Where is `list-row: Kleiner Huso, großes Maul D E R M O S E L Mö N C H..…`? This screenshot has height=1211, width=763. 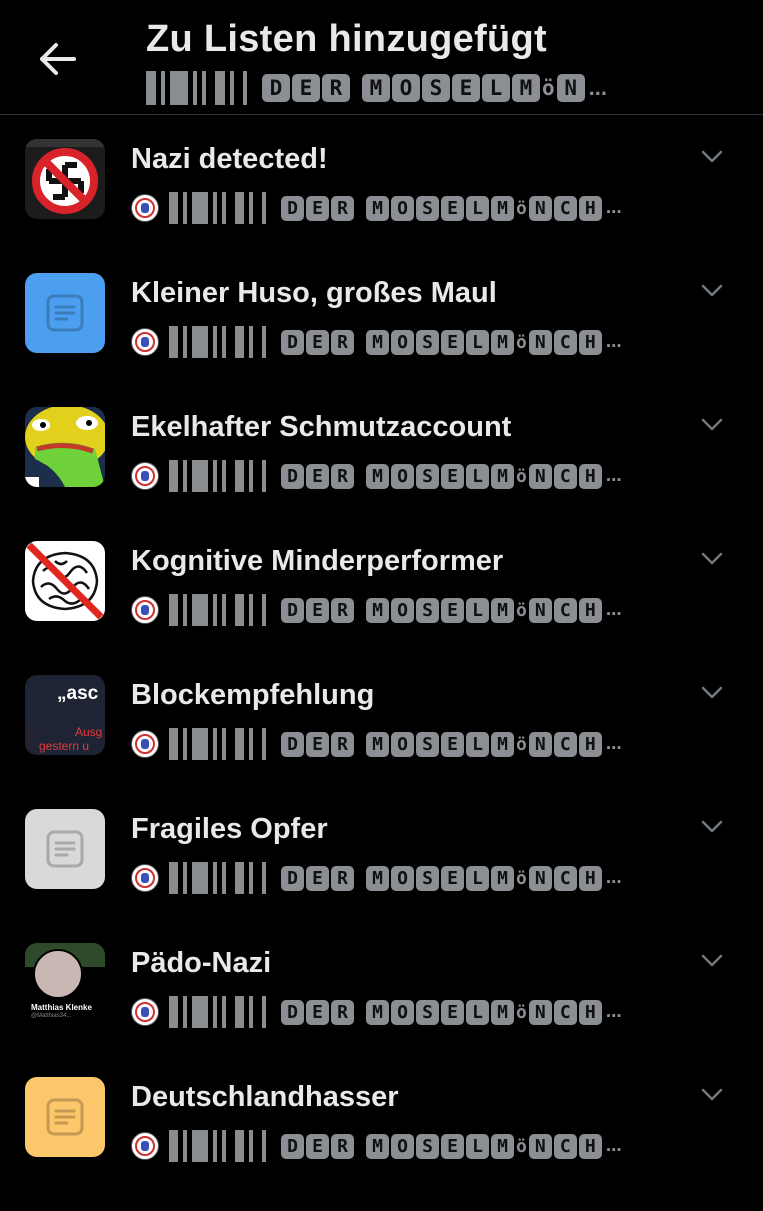
list-row: Kleiner Huso, großes Maul D E R M O S E L Mö N C H..… is located at coordinates (381, 340).